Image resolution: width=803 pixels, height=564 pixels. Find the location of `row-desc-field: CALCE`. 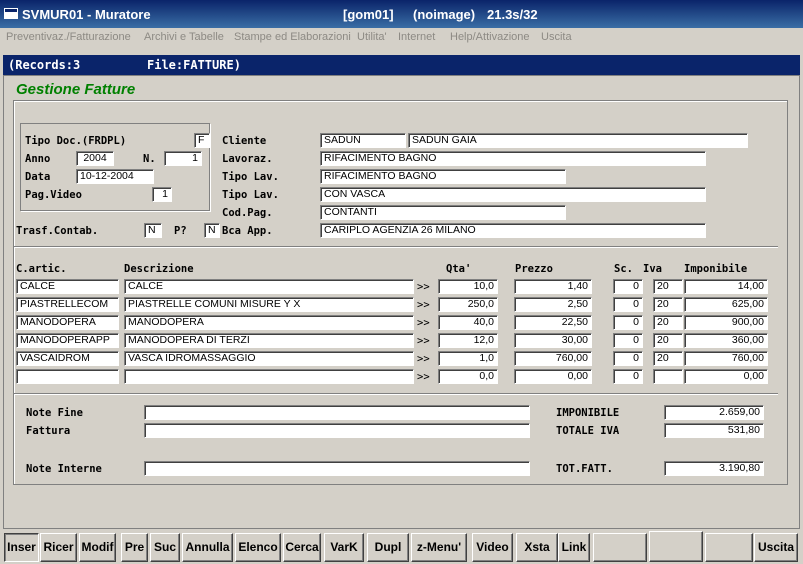

row-desc-field: CALCE is located at coordinates (269, 286).